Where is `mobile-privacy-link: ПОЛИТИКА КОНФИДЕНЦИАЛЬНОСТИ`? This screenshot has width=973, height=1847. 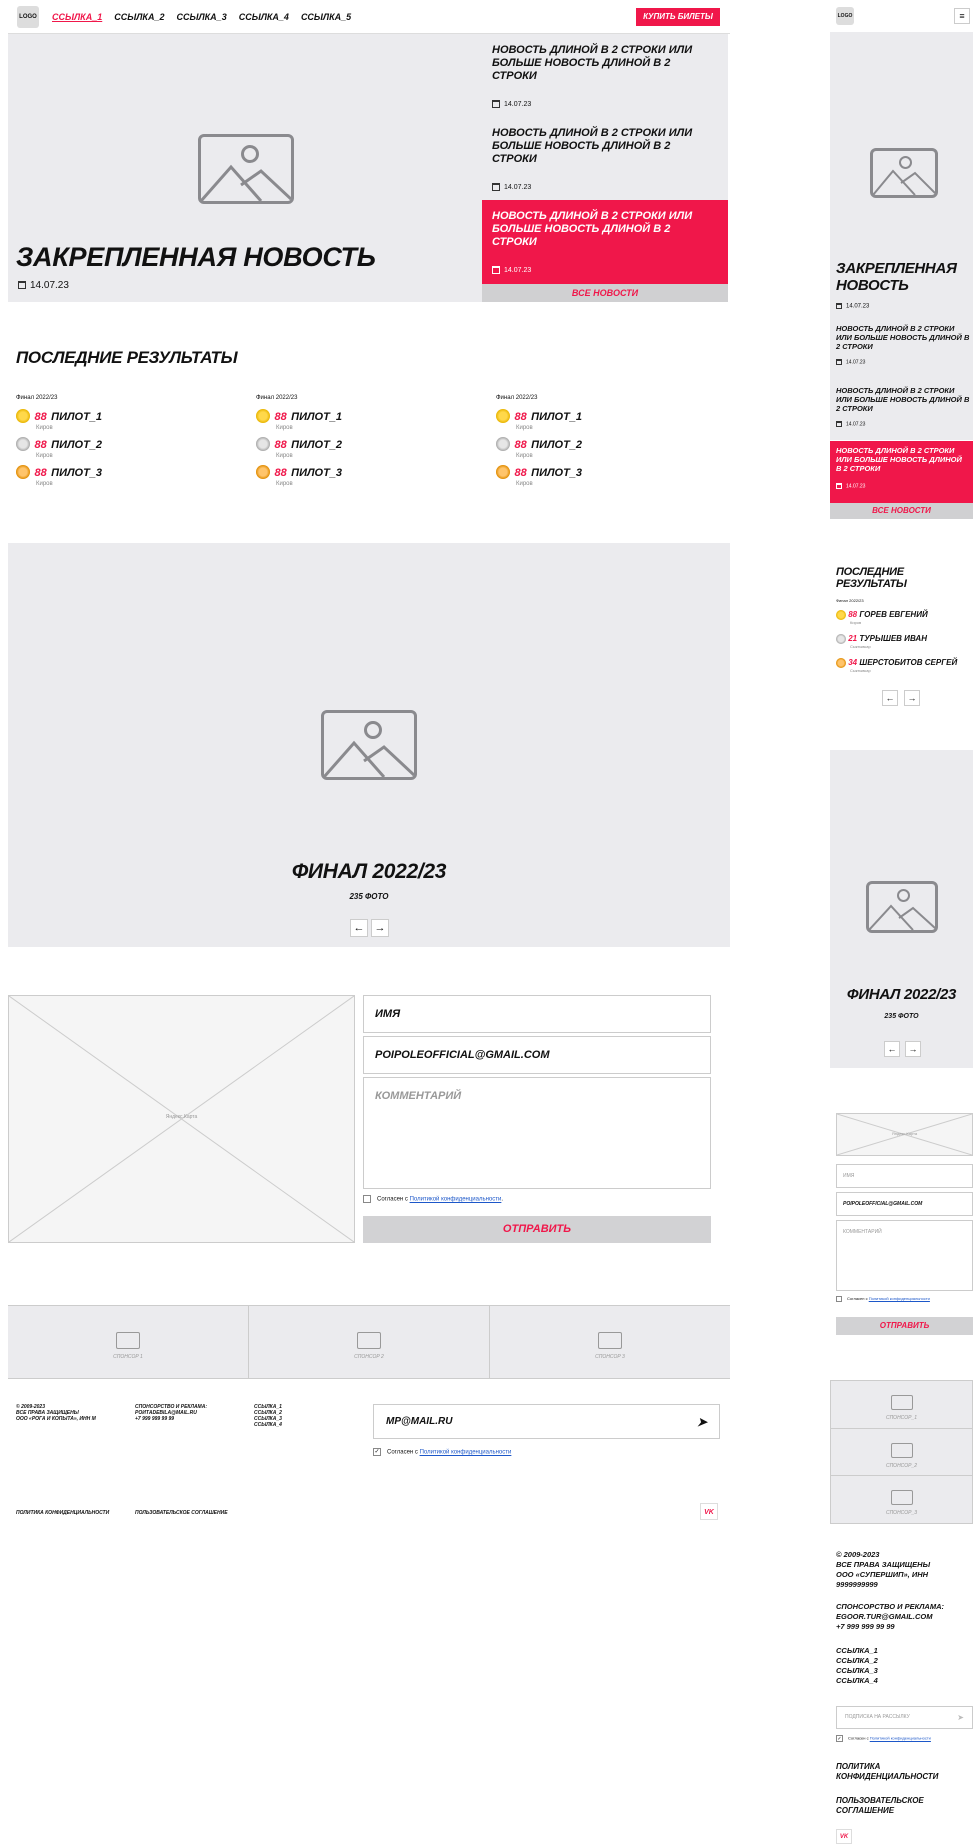
mobile-privacy-link: ПОЛИТИКА КОНФИДЕНЦИАЛЬНОСТИ is located at coordinates (896, 1772).